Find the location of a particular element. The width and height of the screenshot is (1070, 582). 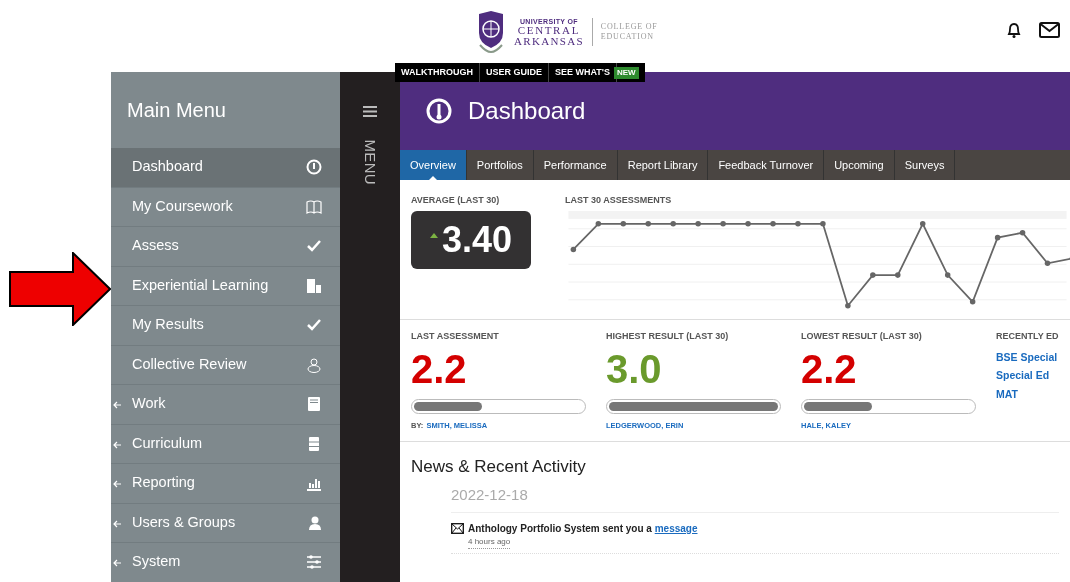

news-title: News & Recent Activity is located at coordinates (499, 467).